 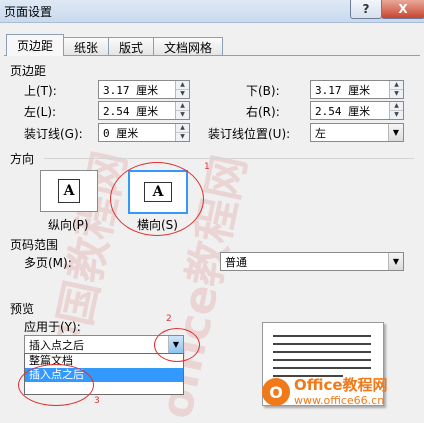 I want to click on divider, so click(x=229, y=158).